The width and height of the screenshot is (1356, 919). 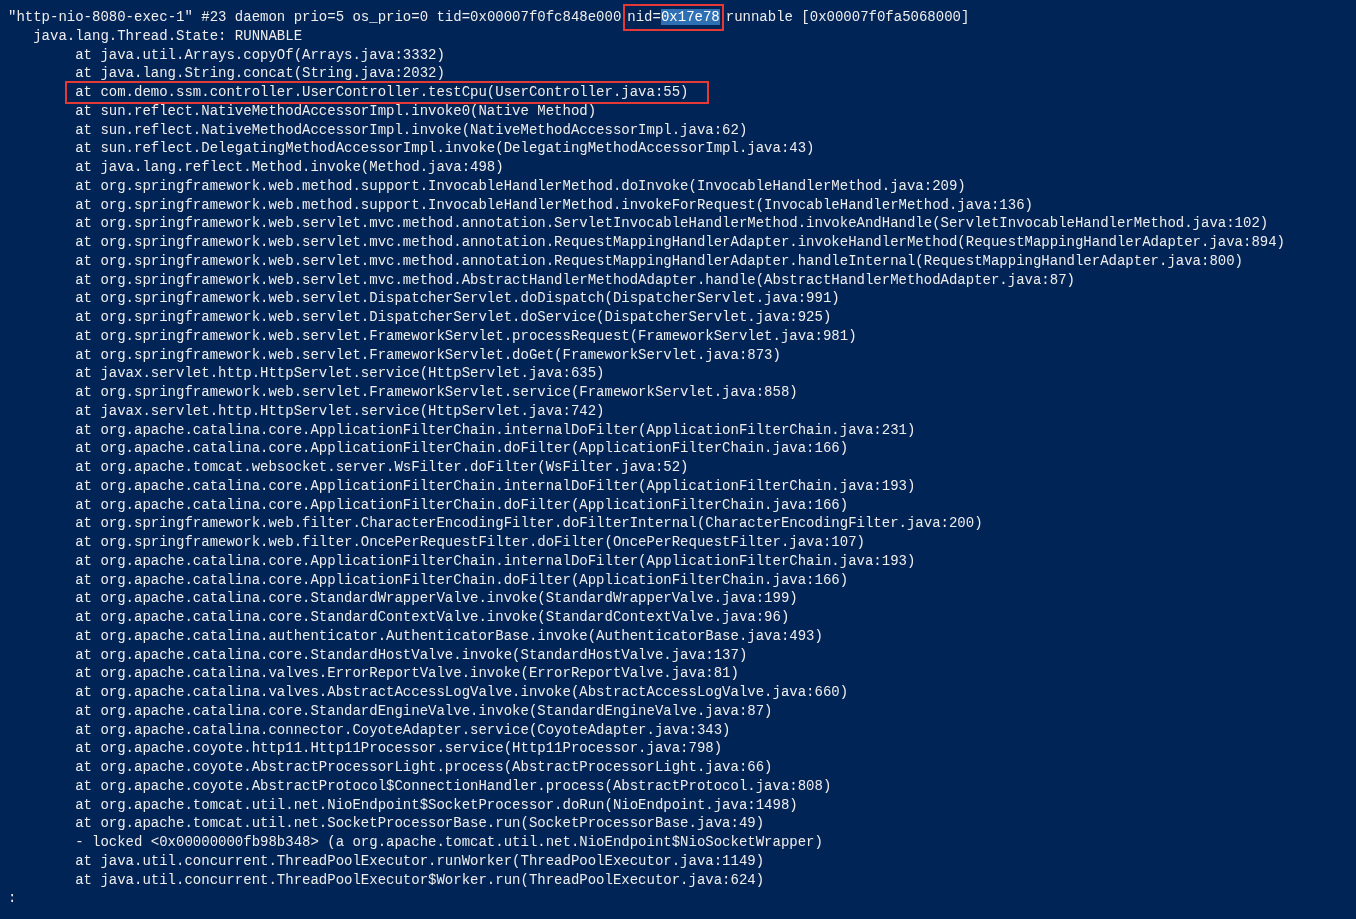 I want to click on stack-frame-line: at org.apache.catalina.core.StandardHostValve.invoke(StandardHostValve.java:137), so click(x=411, y=655).